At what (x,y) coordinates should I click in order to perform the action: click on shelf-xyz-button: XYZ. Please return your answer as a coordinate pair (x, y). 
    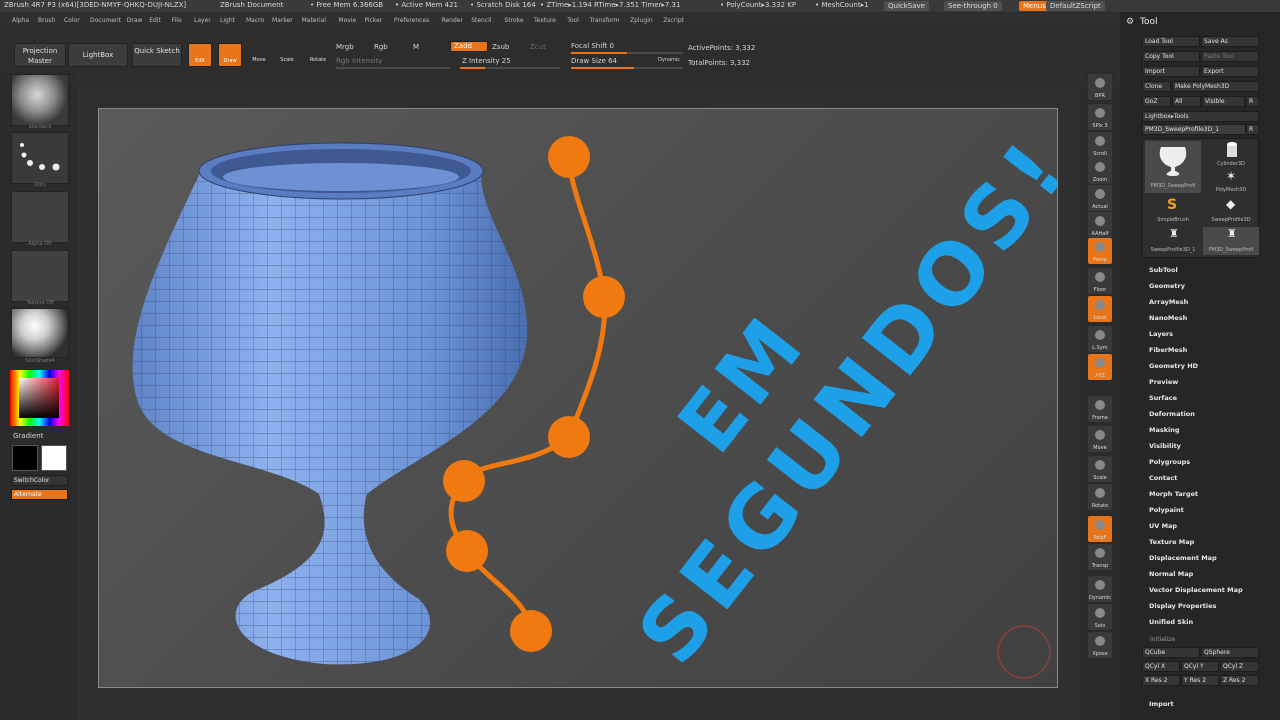
    Looking at the image, I should click on (1100, 367).